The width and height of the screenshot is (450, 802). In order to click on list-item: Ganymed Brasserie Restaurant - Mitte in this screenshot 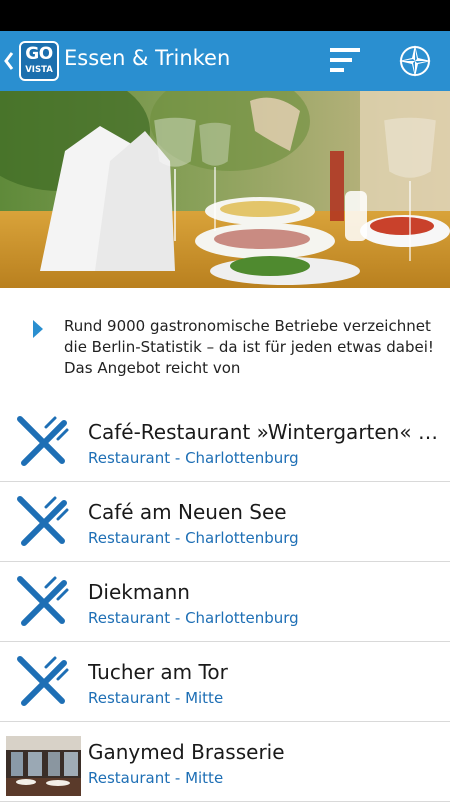, I will do `click(225, 762)`.